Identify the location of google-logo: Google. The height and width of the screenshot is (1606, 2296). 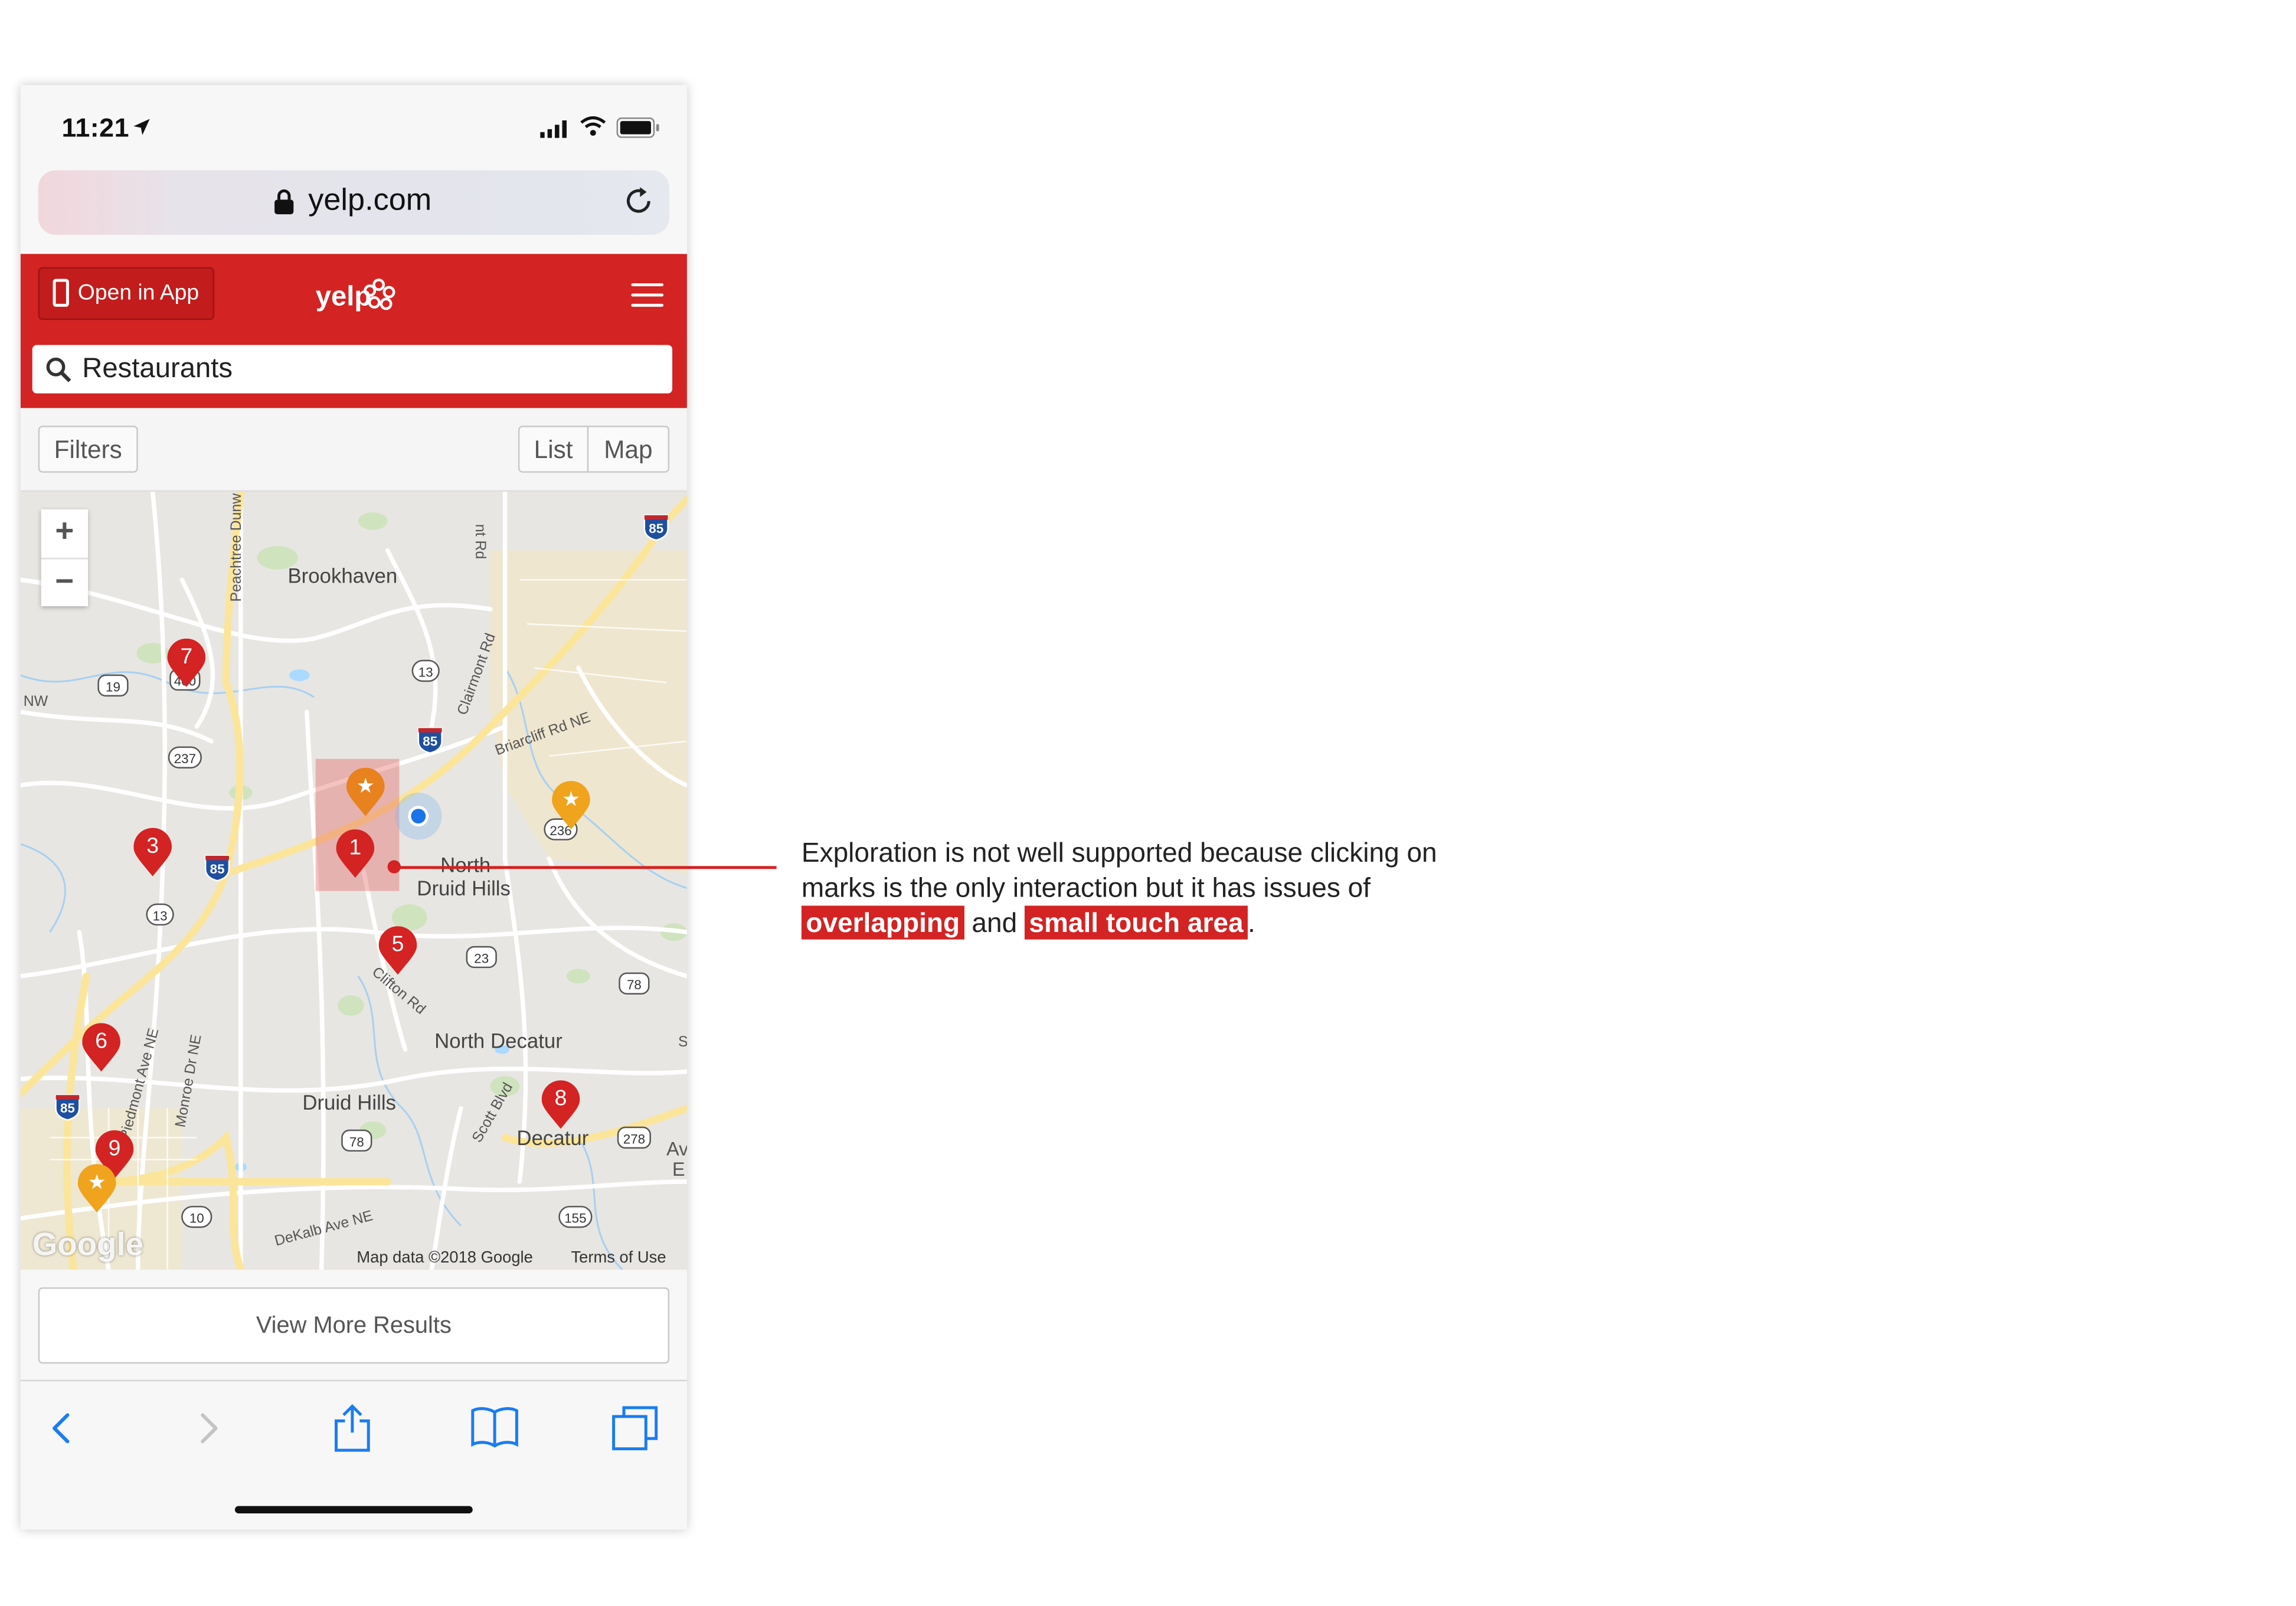
(88, 1244).